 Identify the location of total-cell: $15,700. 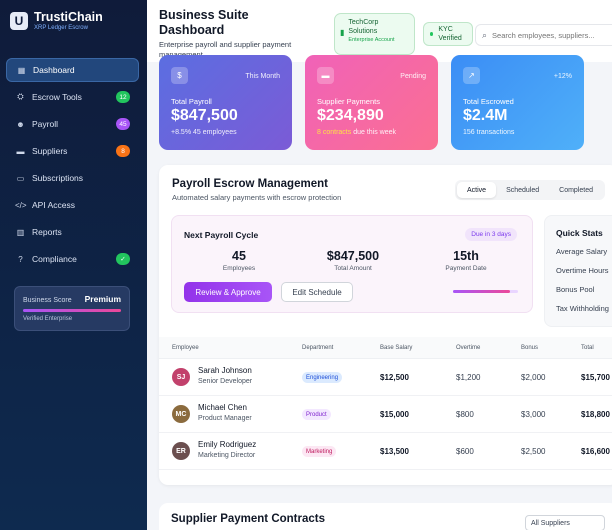
(595, 377).